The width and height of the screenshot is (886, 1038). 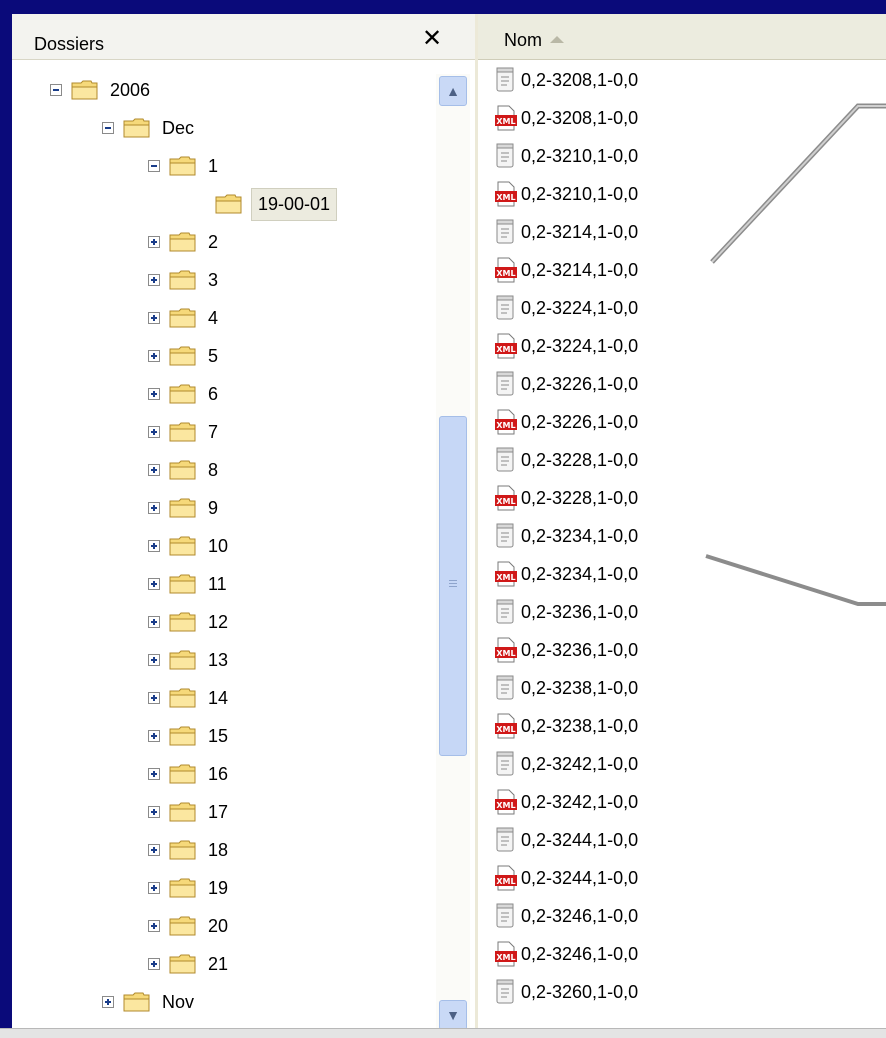 What do you see at coordinates (184, 166) in the screenshot?
I see `tree-item: 1` at bounding box center [184, 166].